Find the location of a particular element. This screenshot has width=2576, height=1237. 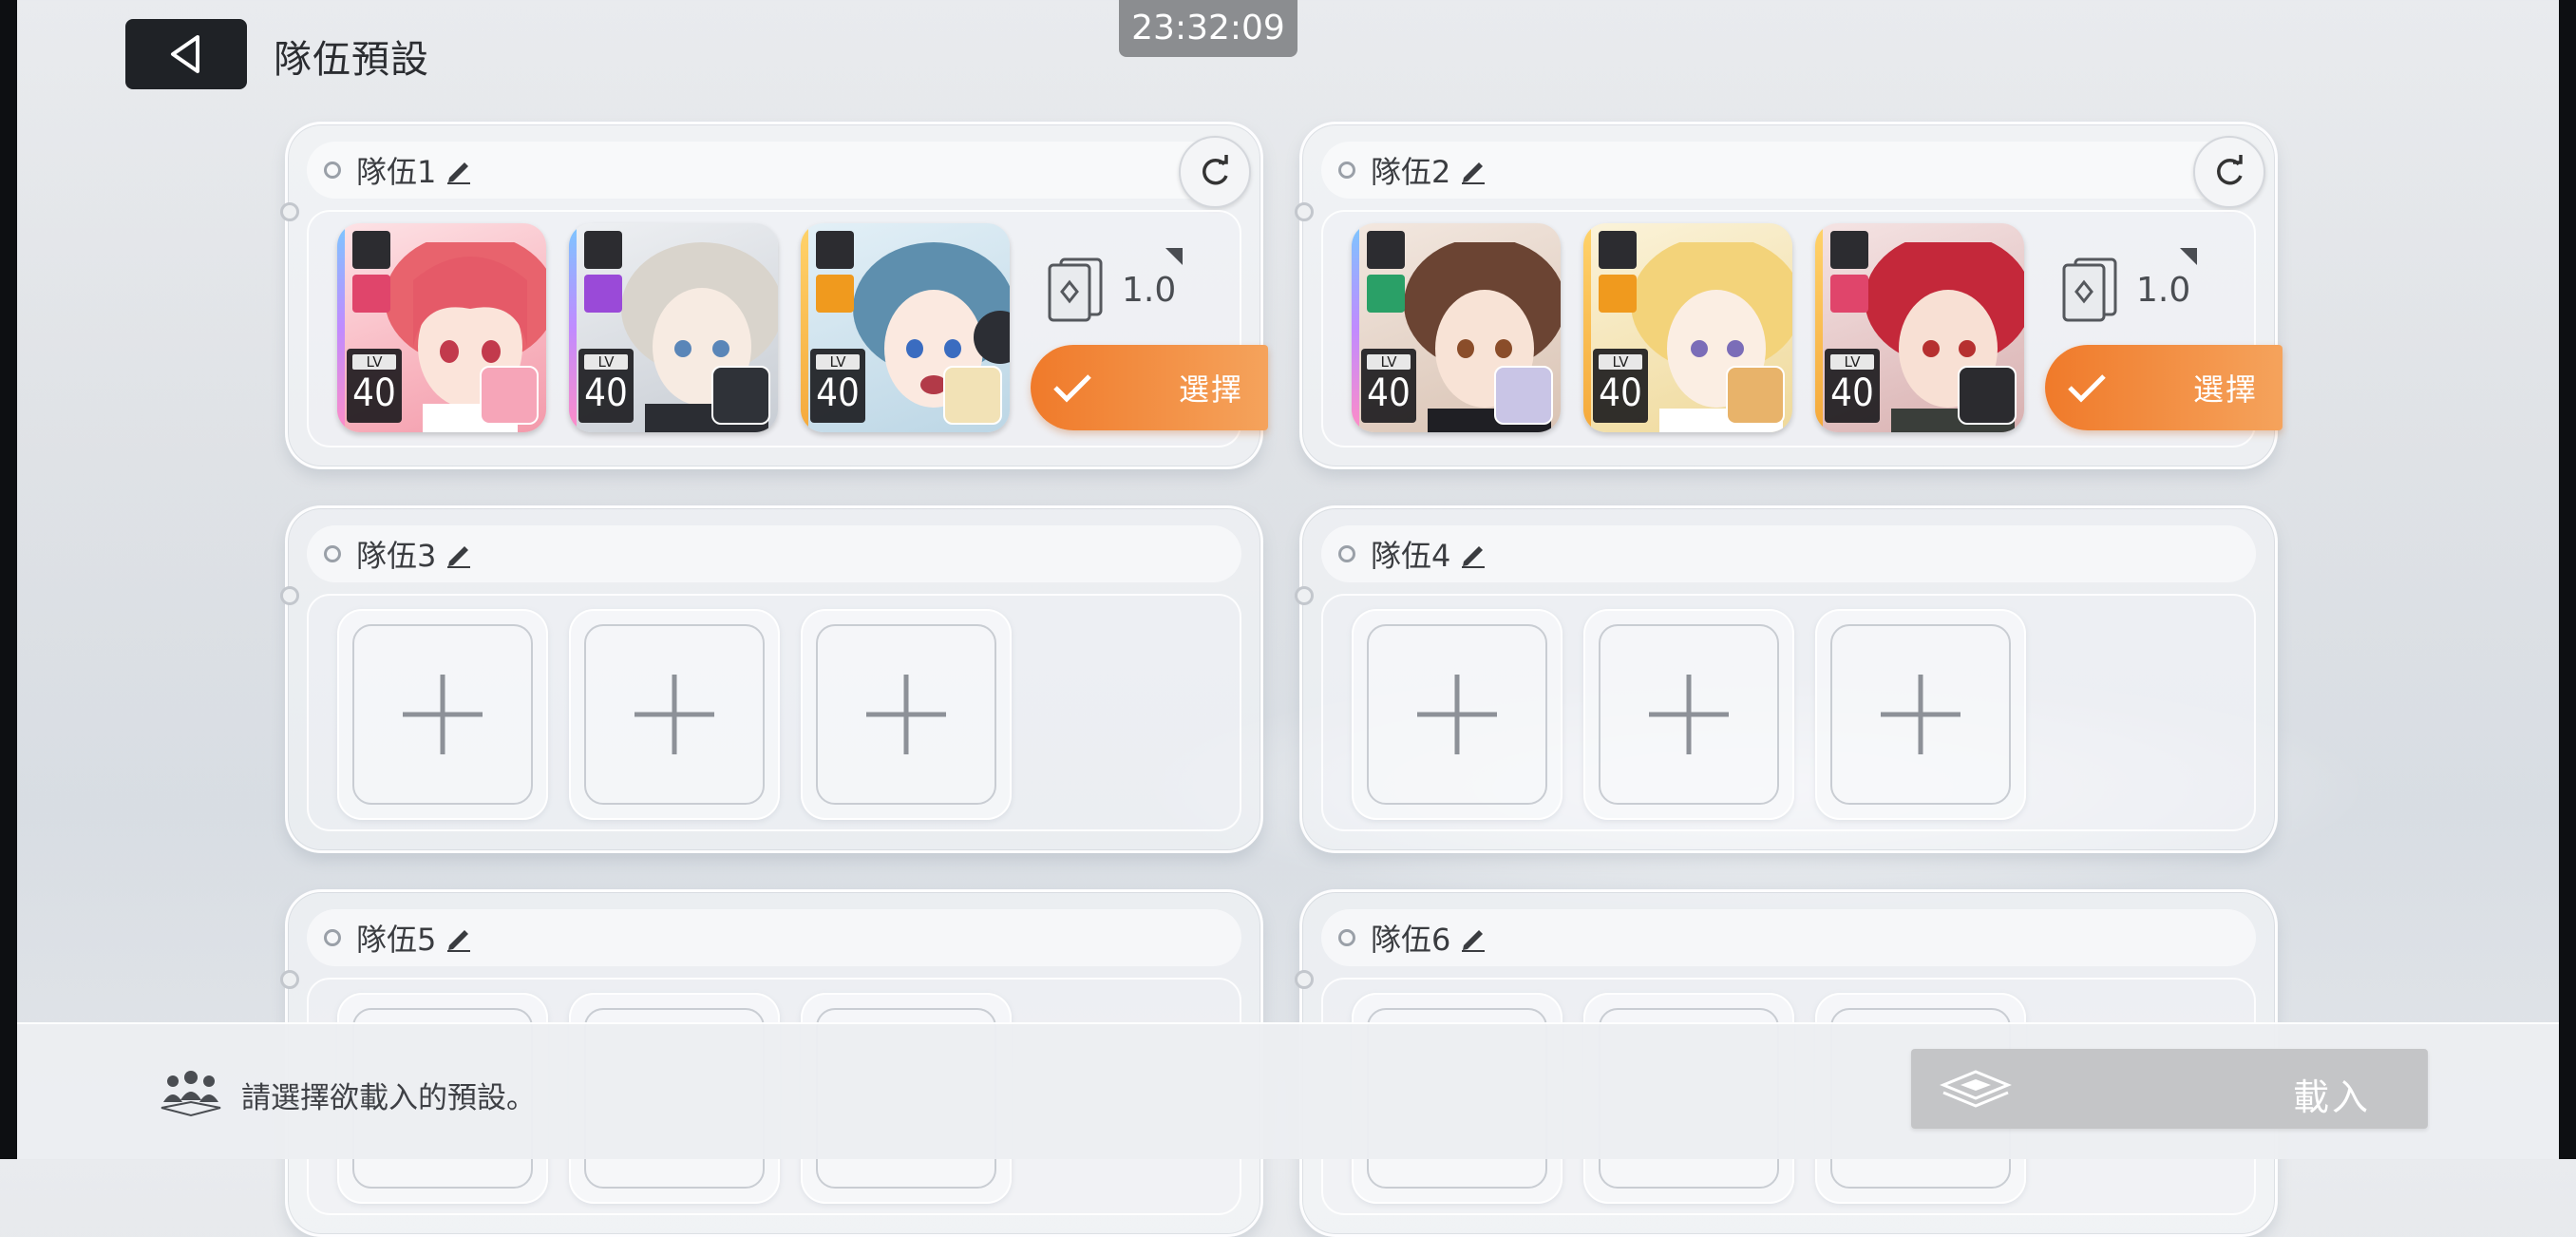

team-header: 隊伍5 is located at coordinates (774, 937).